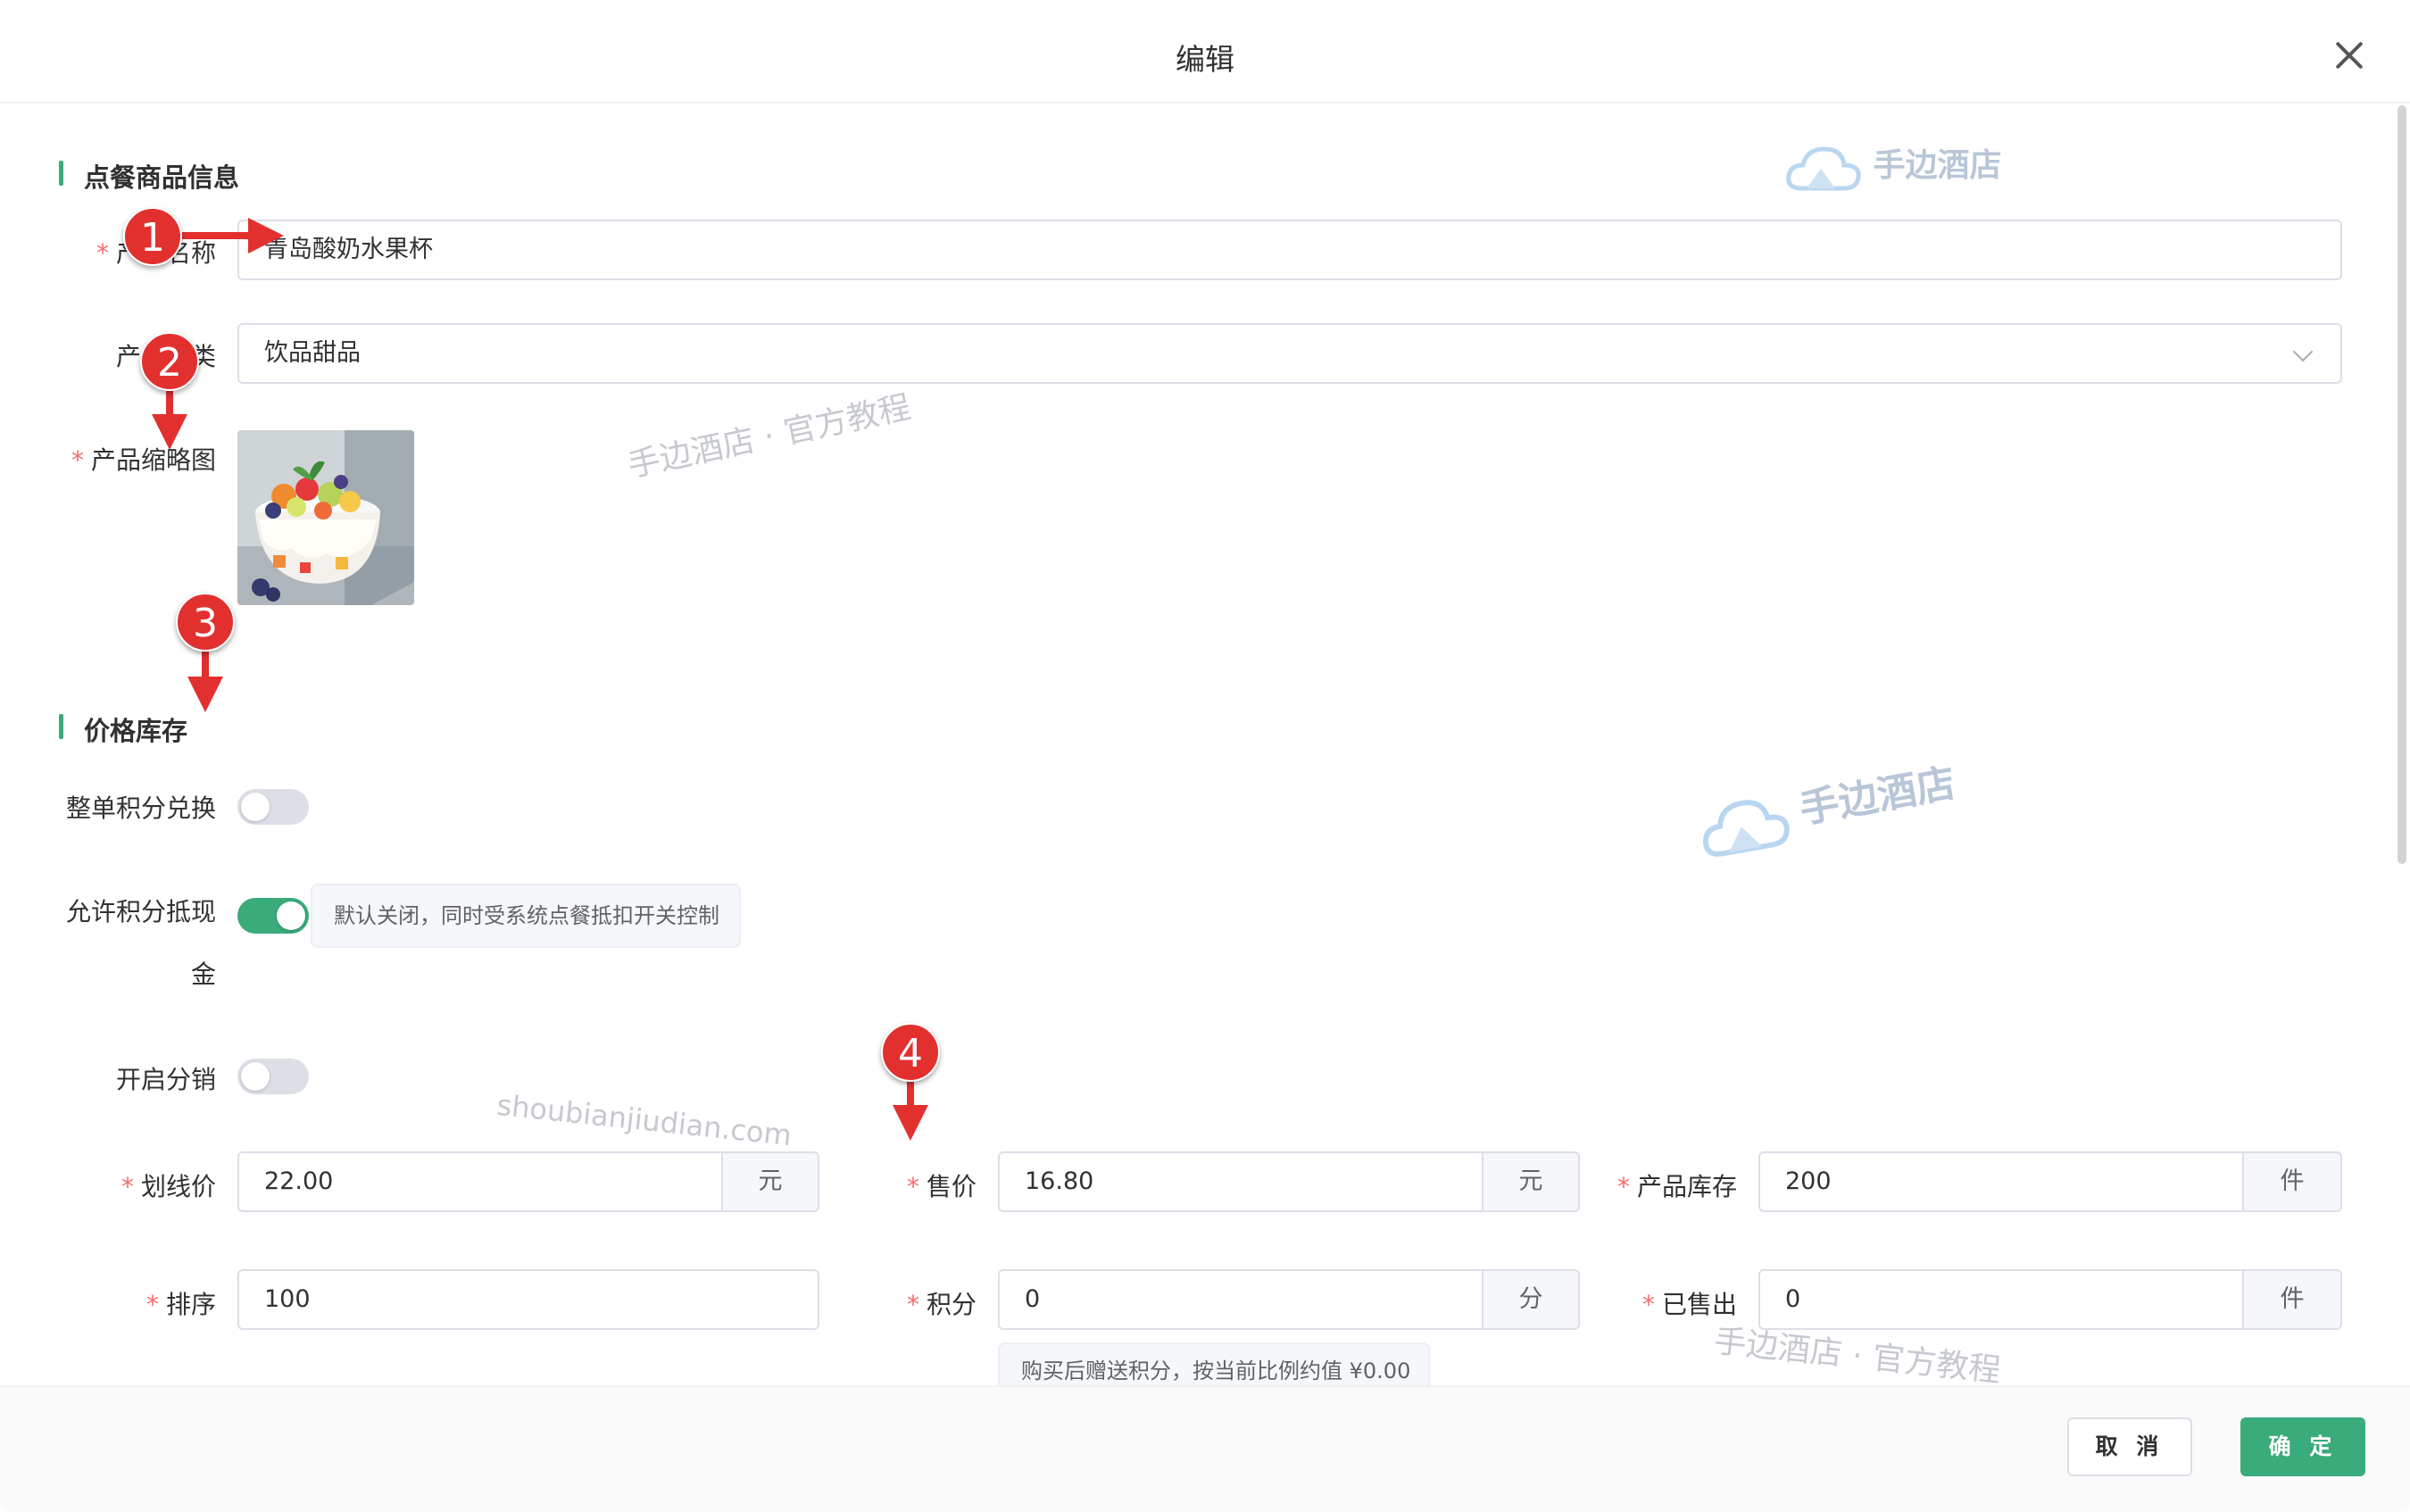 This screenshot has width=2410, height=1512. What do you see at coordinates (1289, 250) in the screenshot?
I see `product-name-input: 青岛酸奶水果杯` at bounding box center [1289, 250].